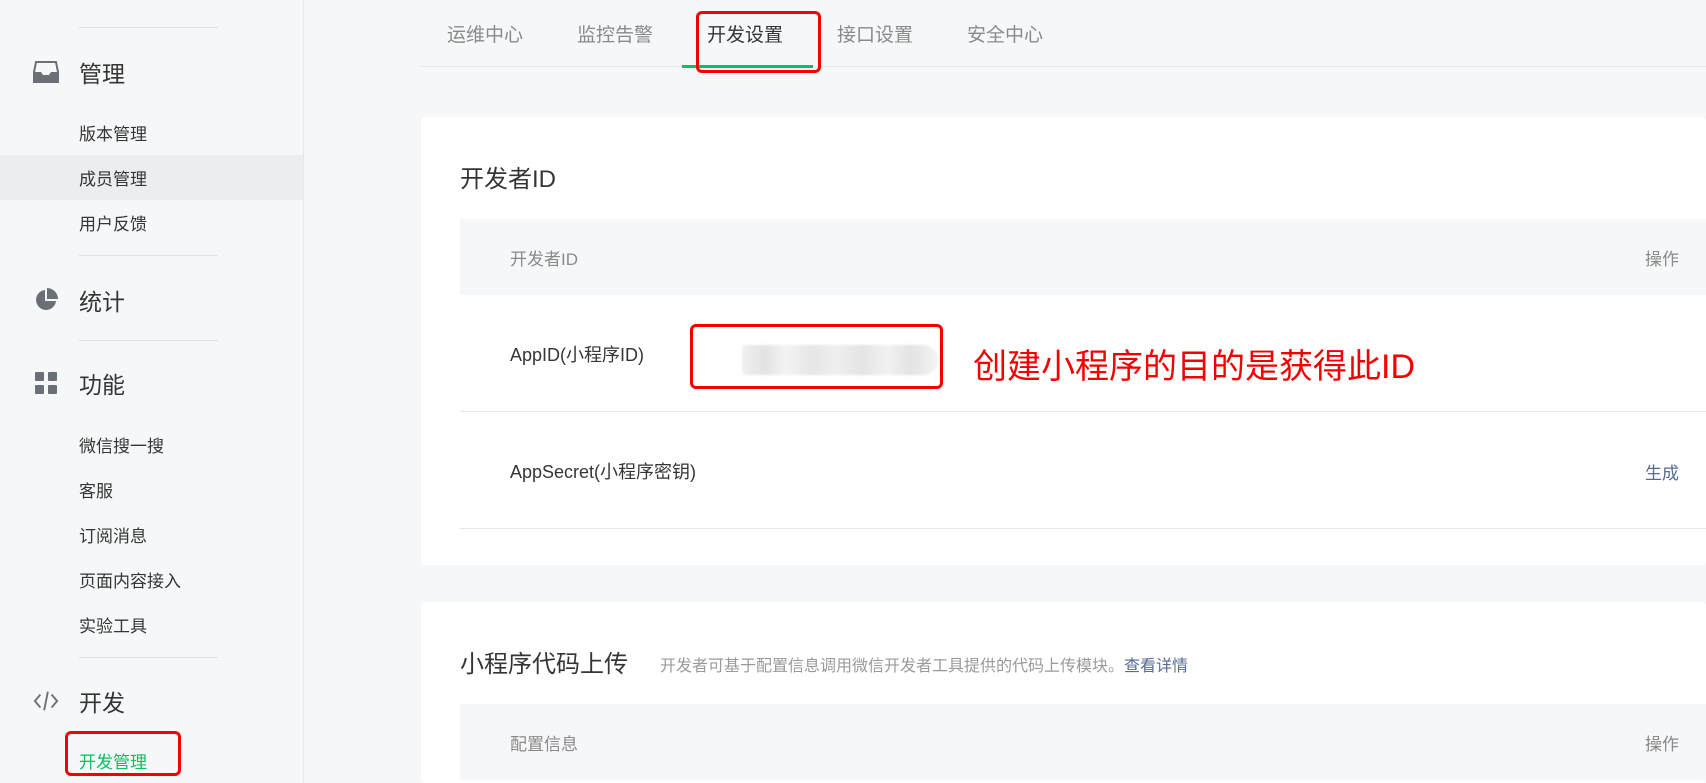 This screenshot has height=783, width=1706. Describe the element at coordinates (1194, 367) in the screenshot. I see `annotation-note: 创建小程序的目的是获得此ID` at that location.